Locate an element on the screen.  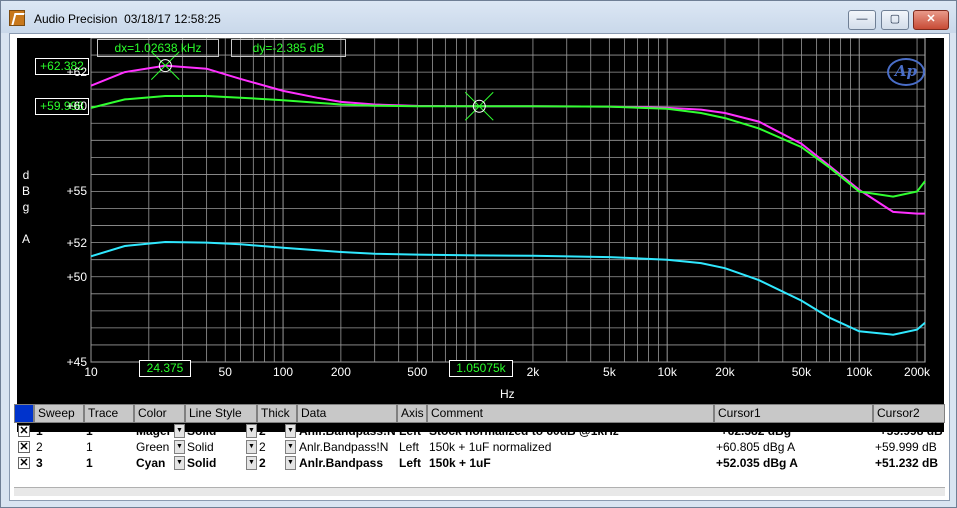
maximize-icon: ▢ is located at coordinates (895, 19).